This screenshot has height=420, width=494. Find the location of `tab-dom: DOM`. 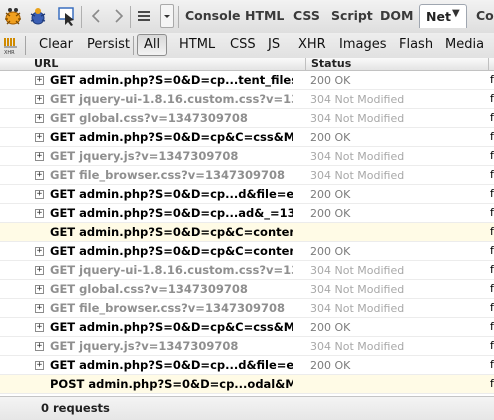

tab-dom: DOM is located at coordinates (396, 15).